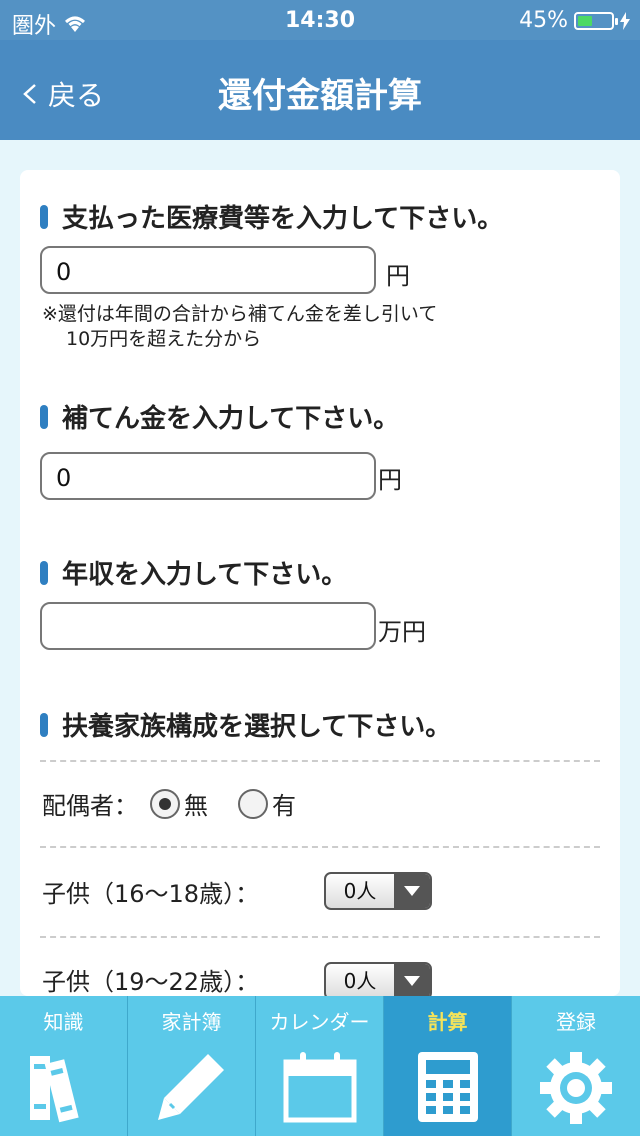 Image resolution: width=640 pixels, height=1136 pixels. I want to click on medical-section-title: 支払った医療費等を入力して下さい。, so click(271, 216).